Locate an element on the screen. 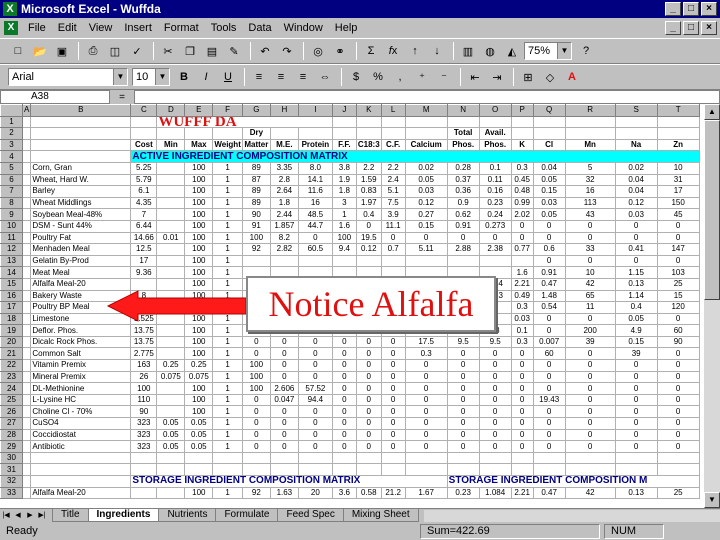 Image resolution: width=720 pixels, height=540 pixels. ingredient-name: Meat Meal is located at coordinates (81, 272).